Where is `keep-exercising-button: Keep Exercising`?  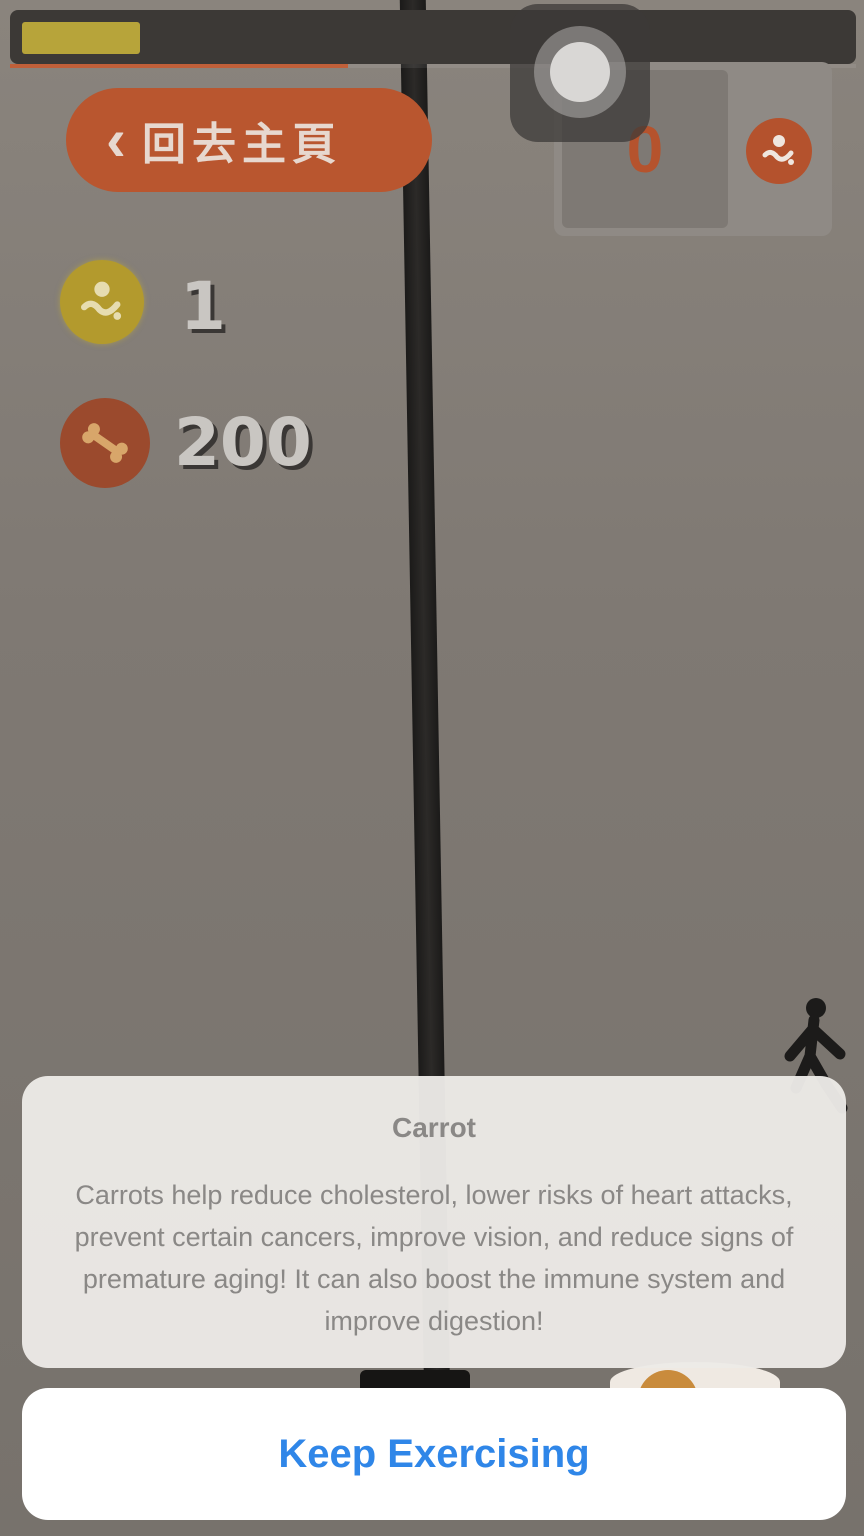
keep-exercising-button: Keep Exercising is located at coordinates (434, 1454).